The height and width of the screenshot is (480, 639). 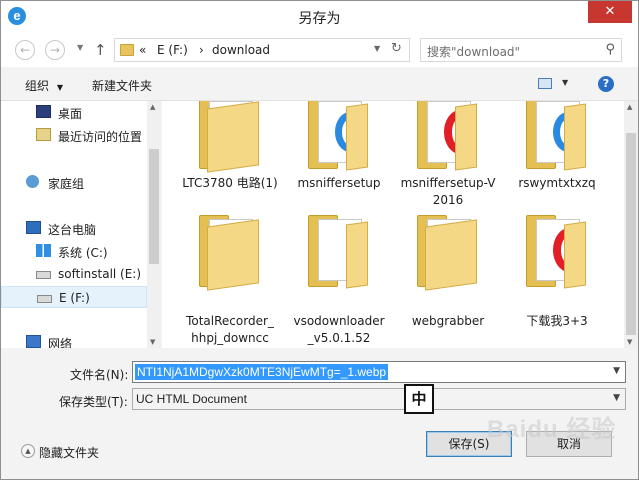 I want to click on this-pc-icon, so click(x=33, y=227).